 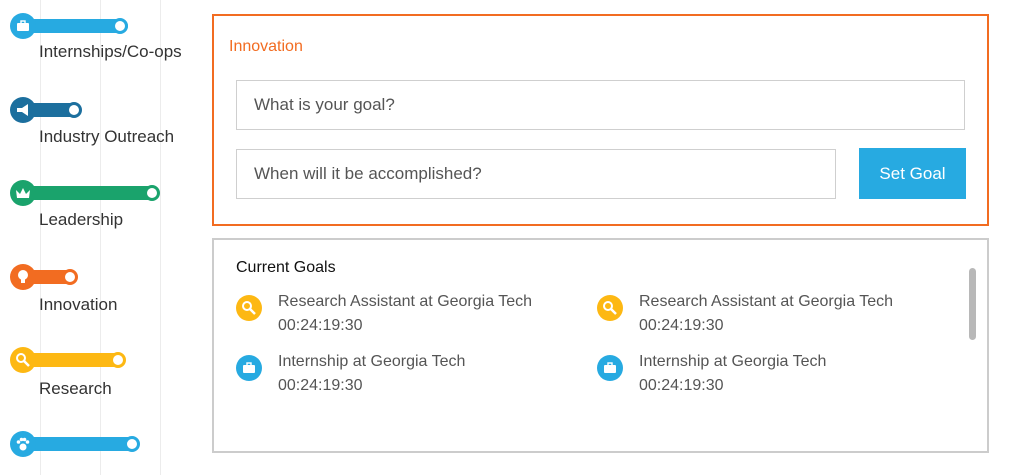 What do you see at coordinates (600, 105) in the screenshot?
I see `goal-input` at bounding box center [600, 105].